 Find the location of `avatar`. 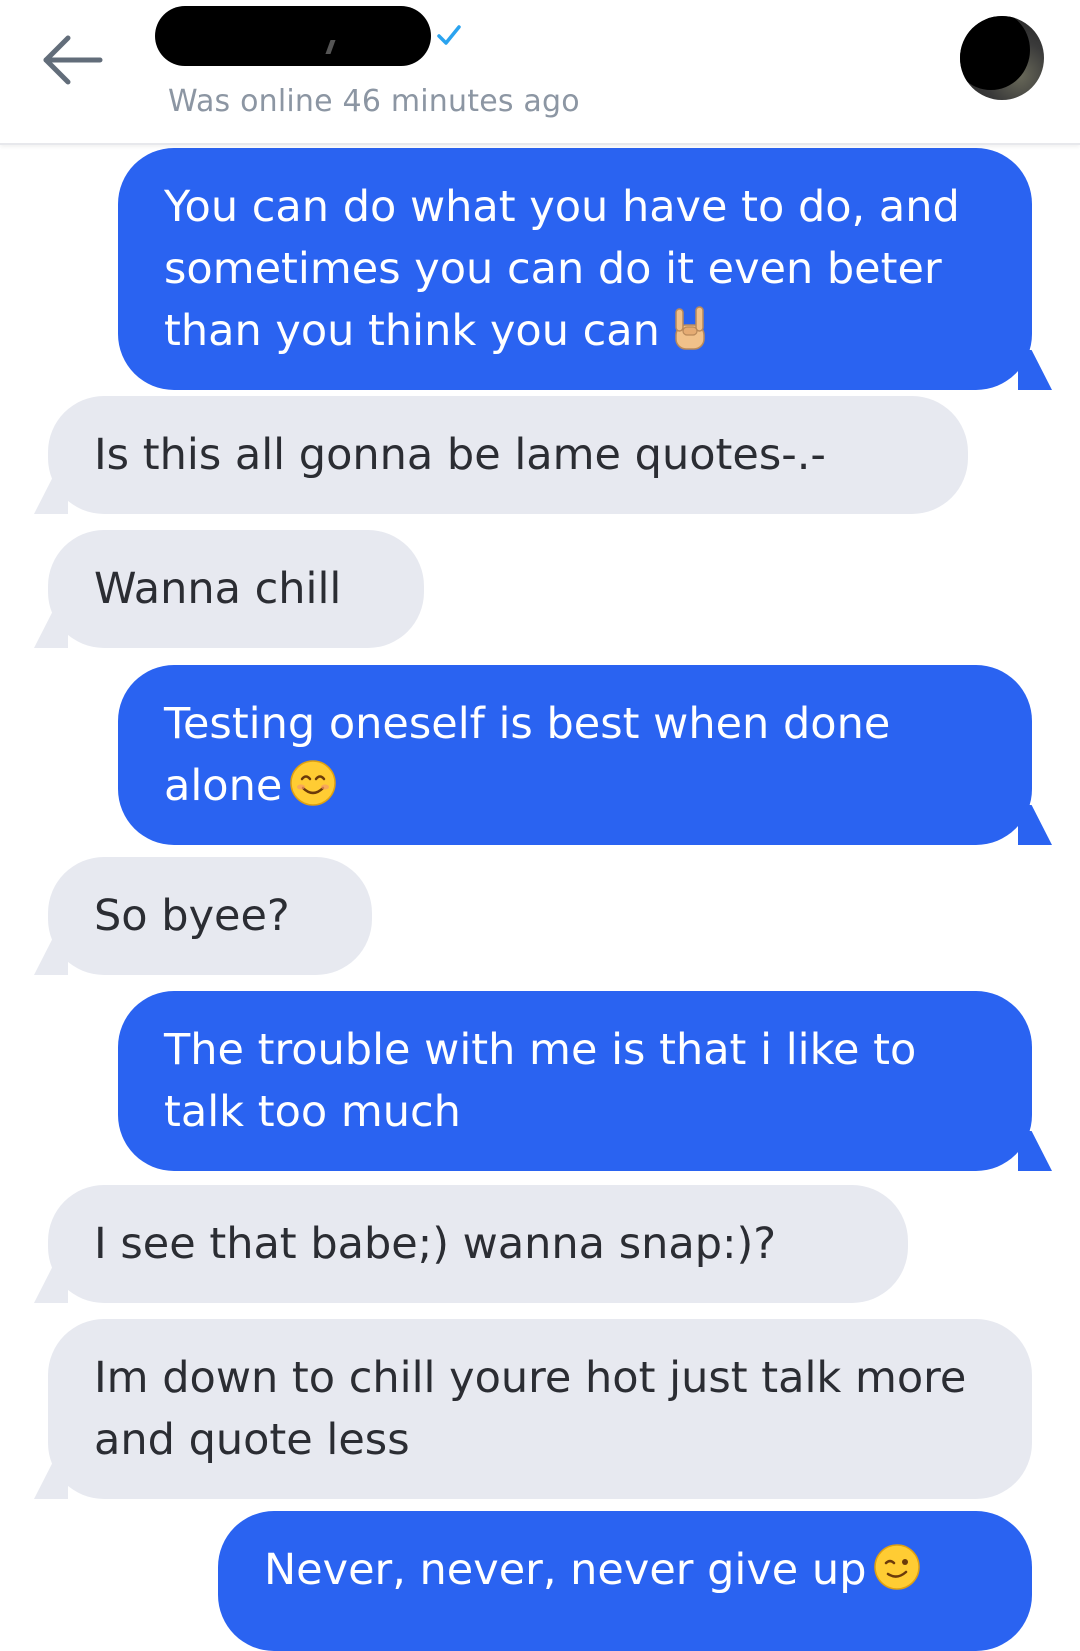

avatar is located at coordinates (1002, 58).